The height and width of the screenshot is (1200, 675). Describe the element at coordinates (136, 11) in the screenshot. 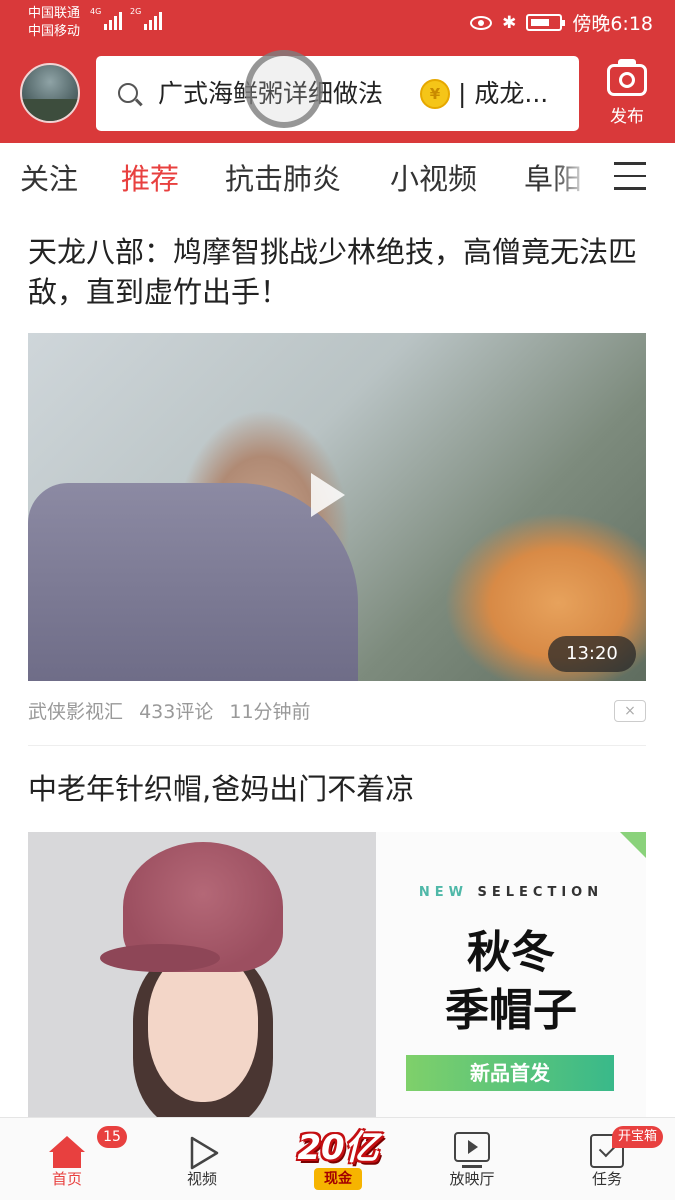

I see `network-type-2: 2G` at that location.